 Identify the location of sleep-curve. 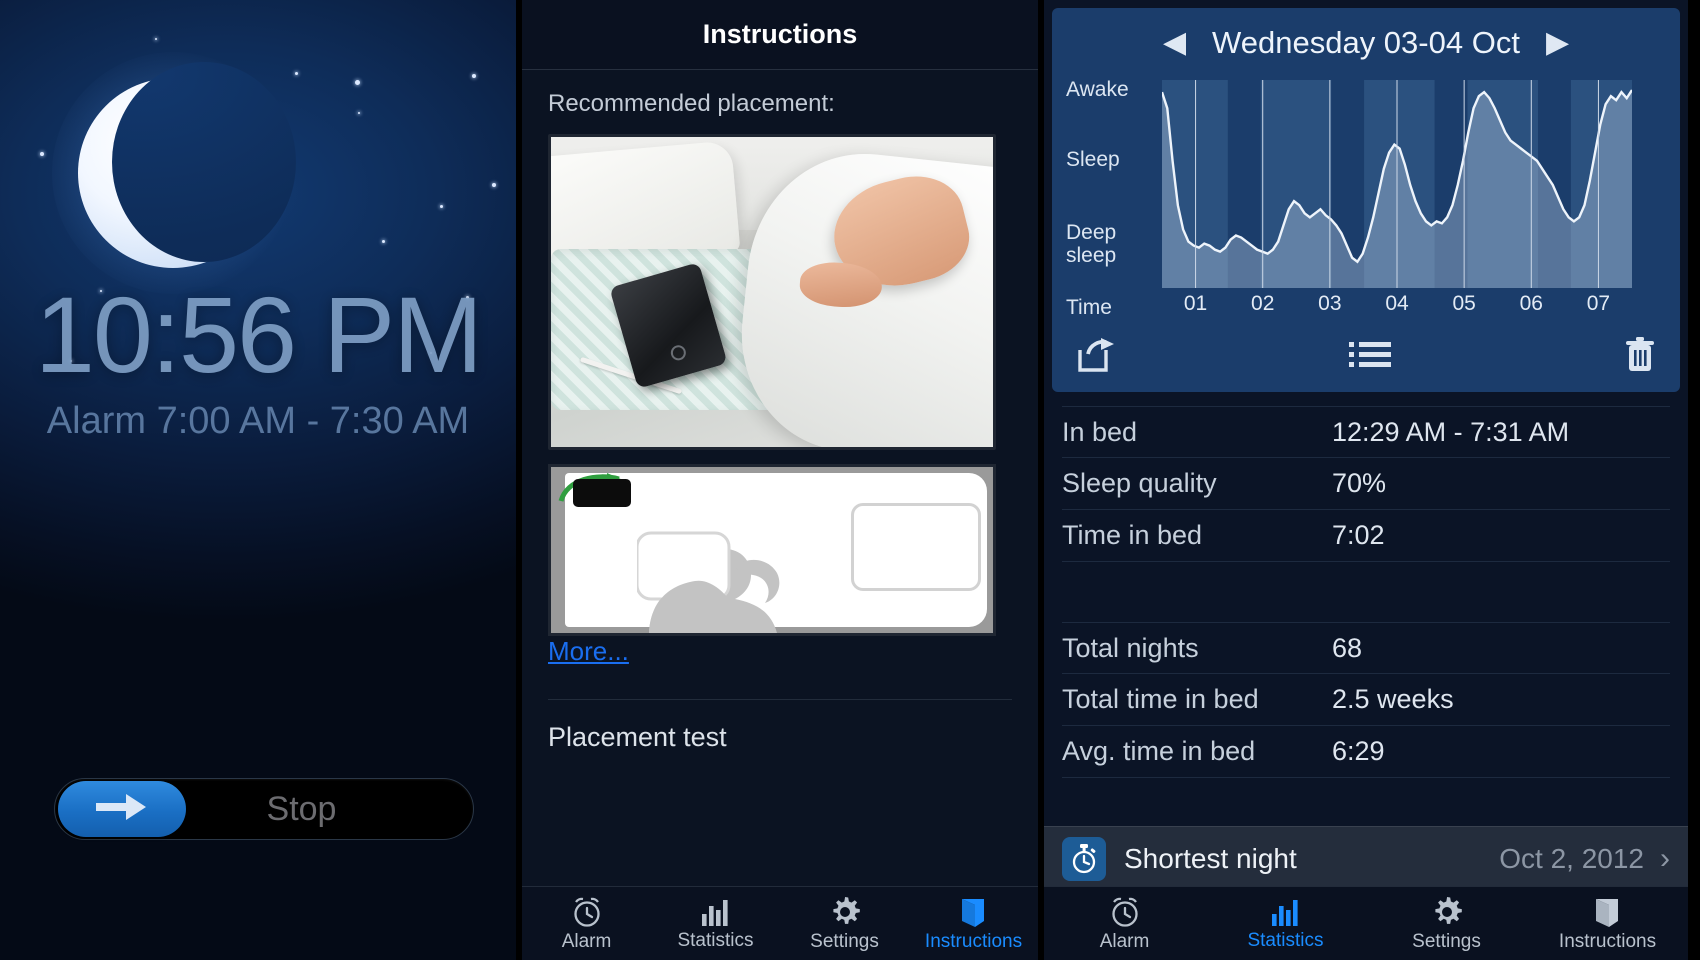
(1397, 184).